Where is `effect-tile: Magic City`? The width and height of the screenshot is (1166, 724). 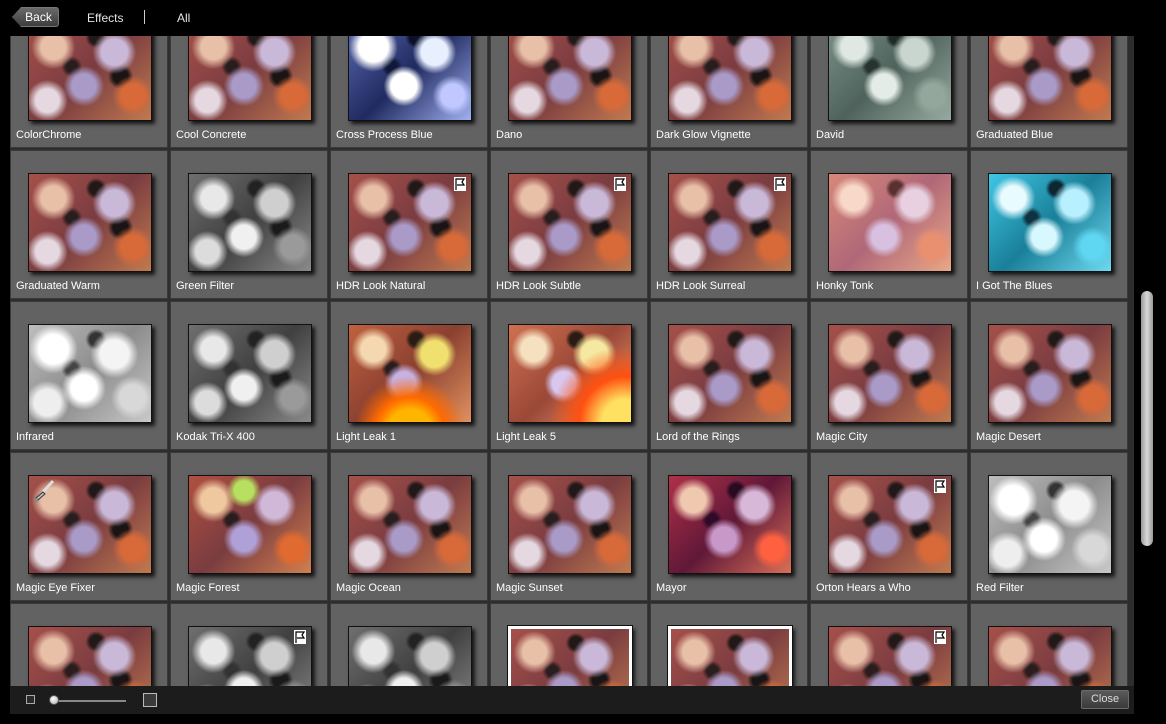 effect-tile: Magic City is located at coordinates (889, 375).